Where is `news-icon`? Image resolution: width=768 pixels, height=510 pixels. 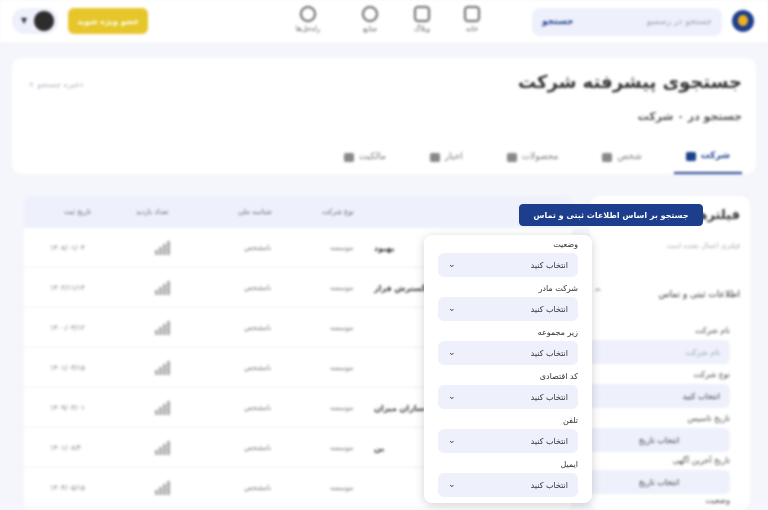
news-icon is located at coordinates (434, 157).